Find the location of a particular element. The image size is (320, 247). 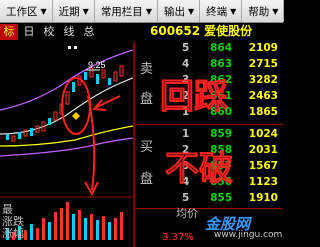

price: 860 is located at coordinates (221, 112).